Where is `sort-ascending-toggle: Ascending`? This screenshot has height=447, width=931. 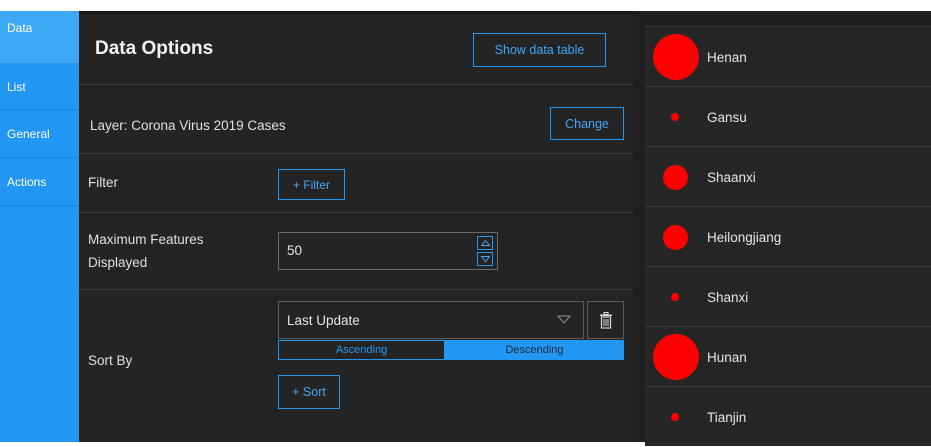
sort-ascending-toggle: Ascending is located at coordinates (361, 350).